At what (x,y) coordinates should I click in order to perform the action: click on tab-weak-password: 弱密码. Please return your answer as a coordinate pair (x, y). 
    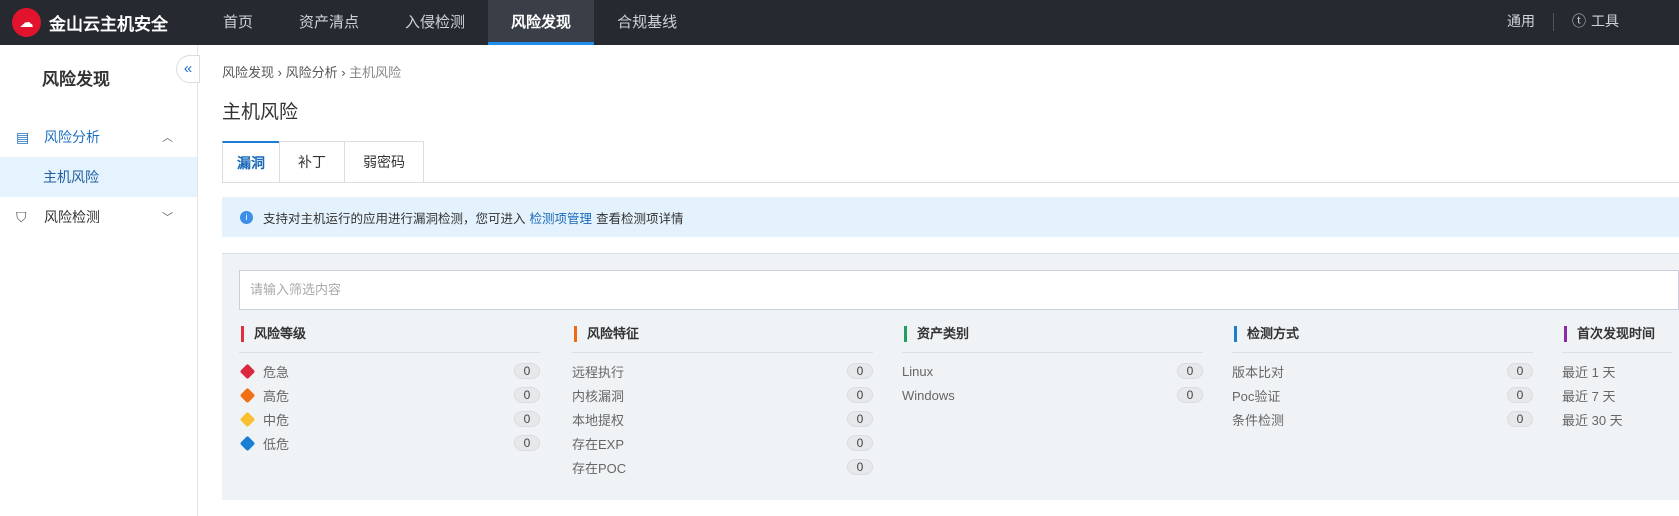
    Looking at the image, I should click on (384, 161).